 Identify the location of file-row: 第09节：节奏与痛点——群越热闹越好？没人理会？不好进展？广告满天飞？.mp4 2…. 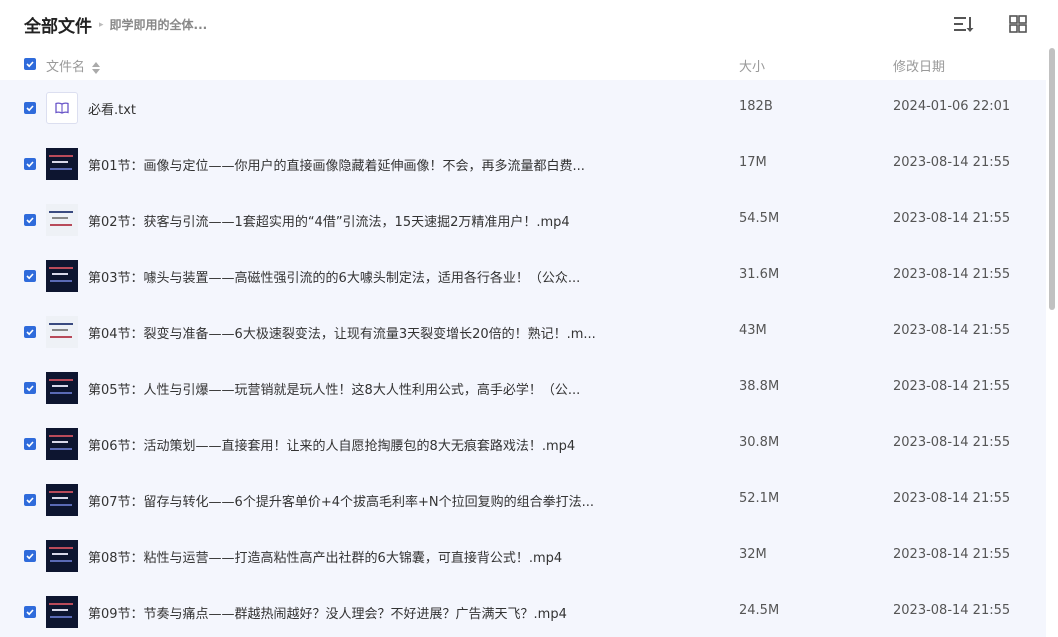
(523, 610).